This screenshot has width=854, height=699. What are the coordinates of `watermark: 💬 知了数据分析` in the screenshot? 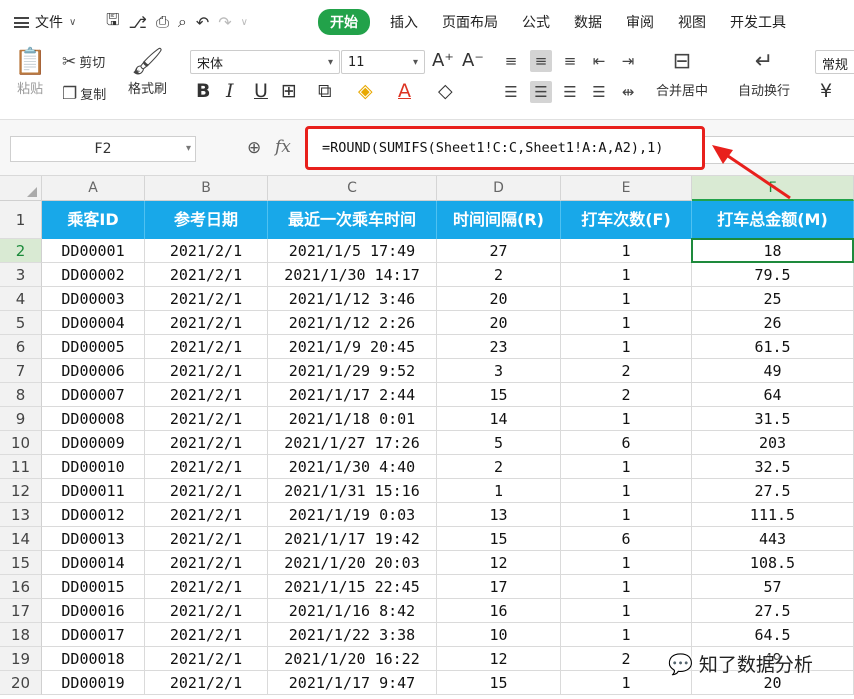 It's located at (740, 663).